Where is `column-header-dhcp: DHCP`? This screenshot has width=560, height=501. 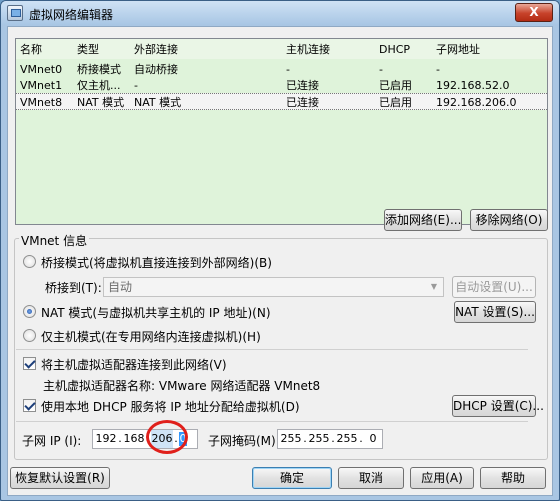 column-header-dhcp: DHCP is located at coordinates (406, 49).